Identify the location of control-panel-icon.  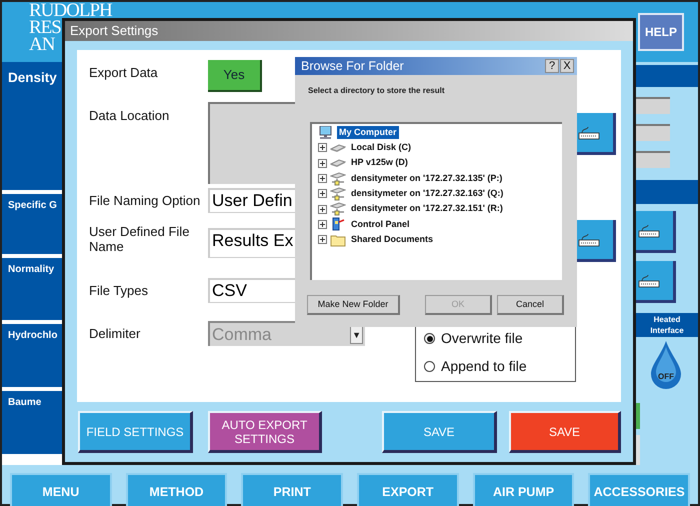
(338, 224).